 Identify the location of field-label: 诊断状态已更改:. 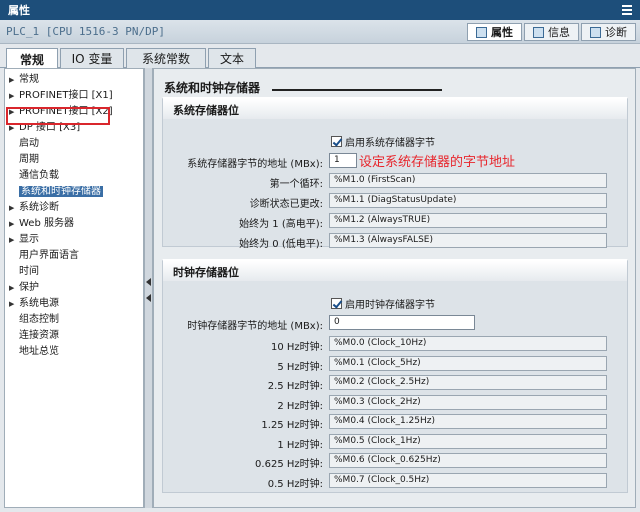
(286, 204).